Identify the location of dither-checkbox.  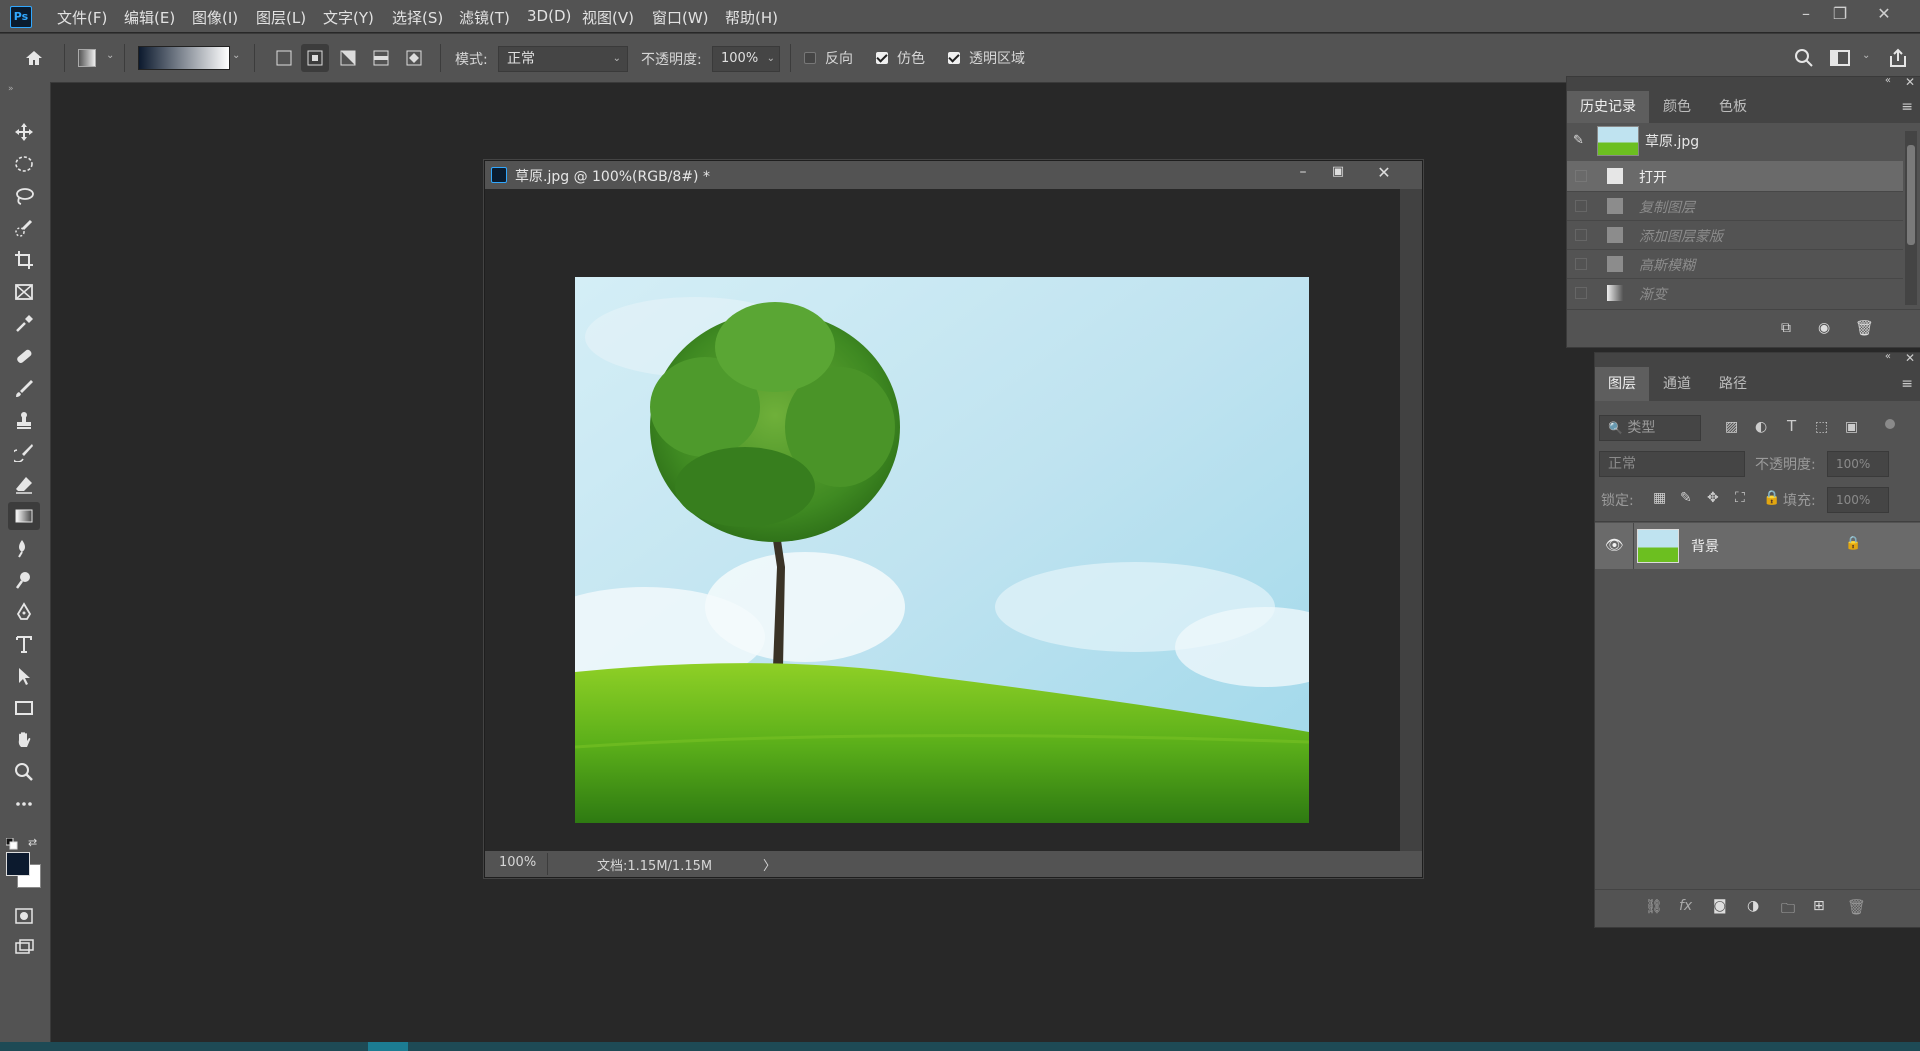
(882, 58).